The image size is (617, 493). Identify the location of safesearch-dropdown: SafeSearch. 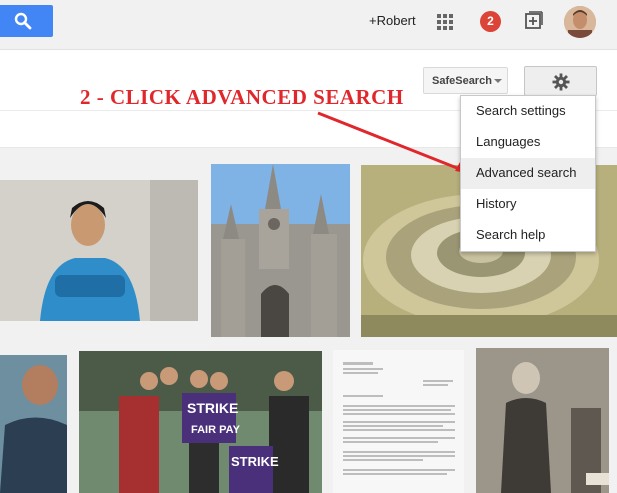
(465, 80).